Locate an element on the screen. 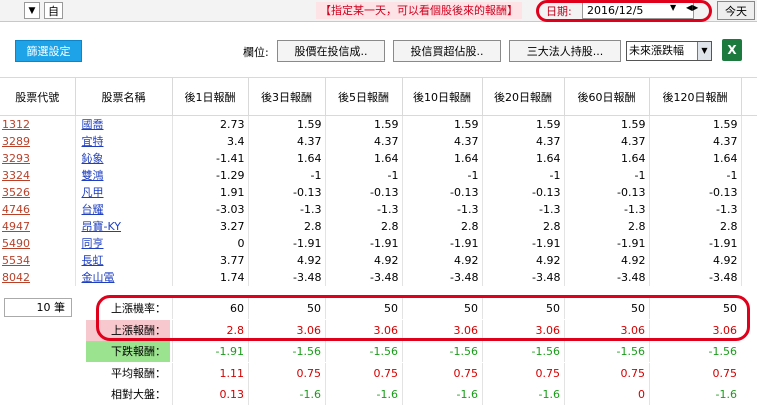 Image resolution: width=757 pixels, height=405 pixels. stock-name-link: 雙鴻 is located at coordinates (124, 175).